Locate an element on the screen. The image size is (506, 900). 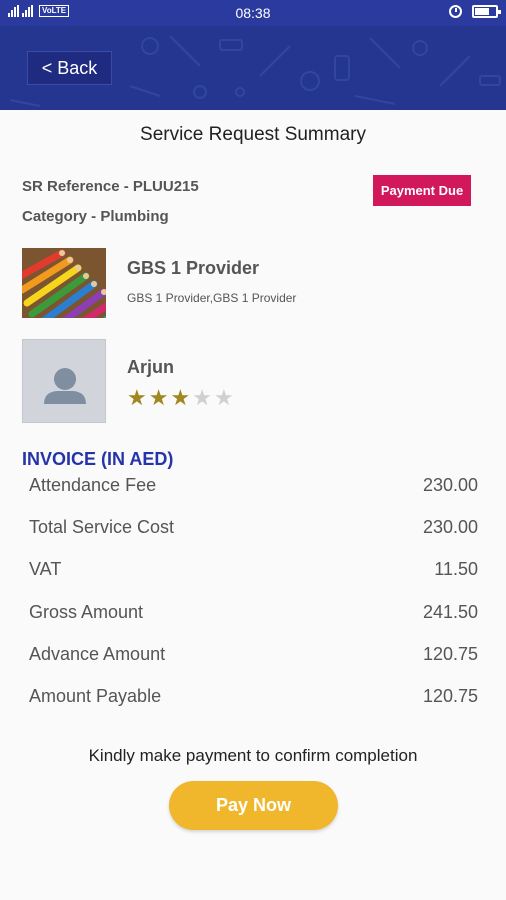
alarm-icon is located at coordinates (455, 11).